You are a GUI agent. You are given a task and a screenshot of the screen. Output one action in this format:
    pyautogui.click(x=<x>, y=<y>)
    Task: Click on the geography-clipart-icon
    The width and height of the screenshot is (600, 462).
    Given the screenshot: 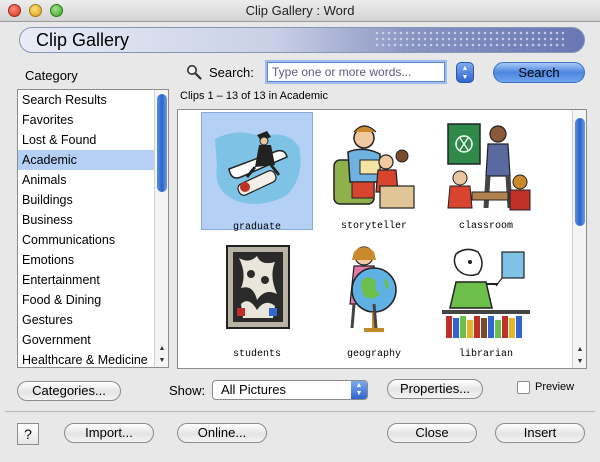 What is the action you would take?
    pyautogui.click(x=373, y=289)
    